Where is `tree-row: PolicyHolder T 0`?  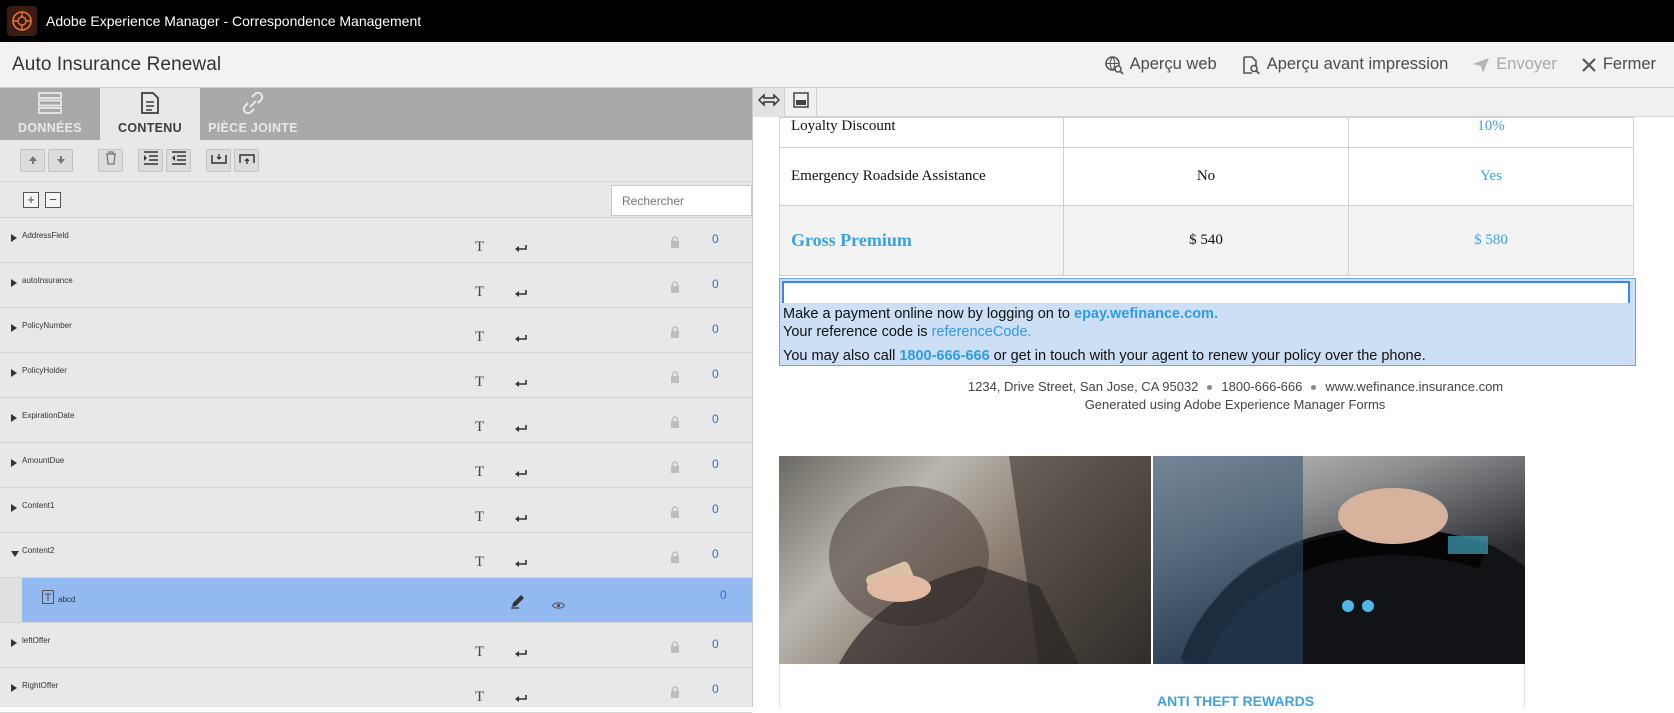 tree-row: PolicyHolder T 0 is located at coordinates (376, 375).